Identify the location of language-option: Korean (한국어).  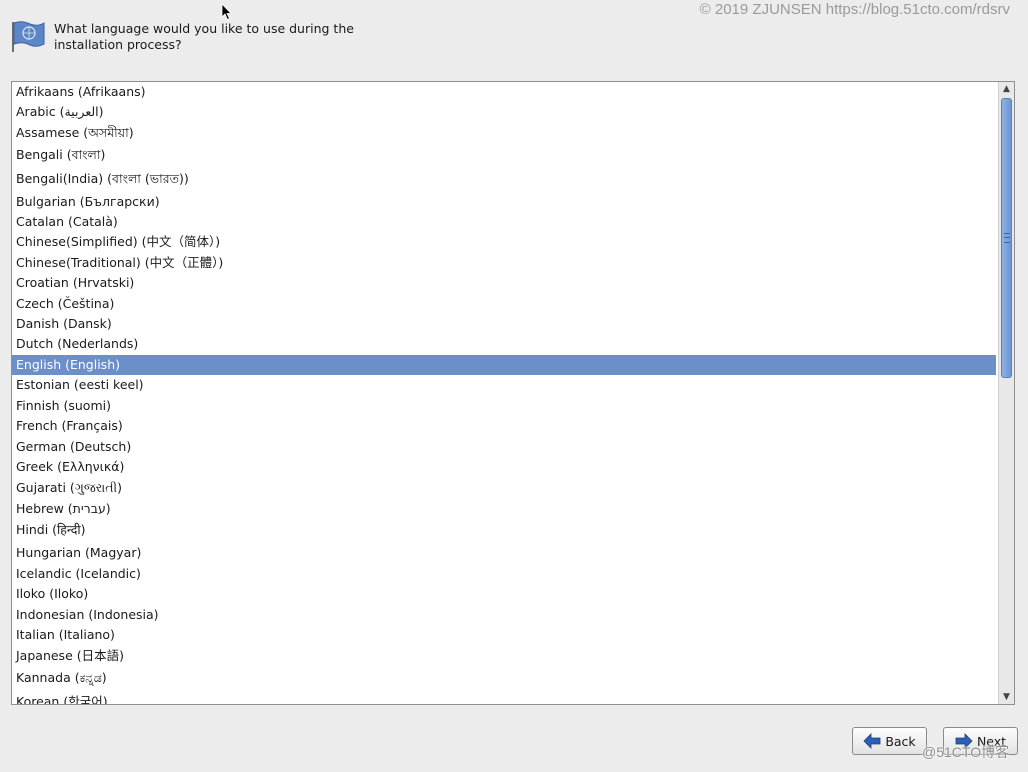
(504, 698).